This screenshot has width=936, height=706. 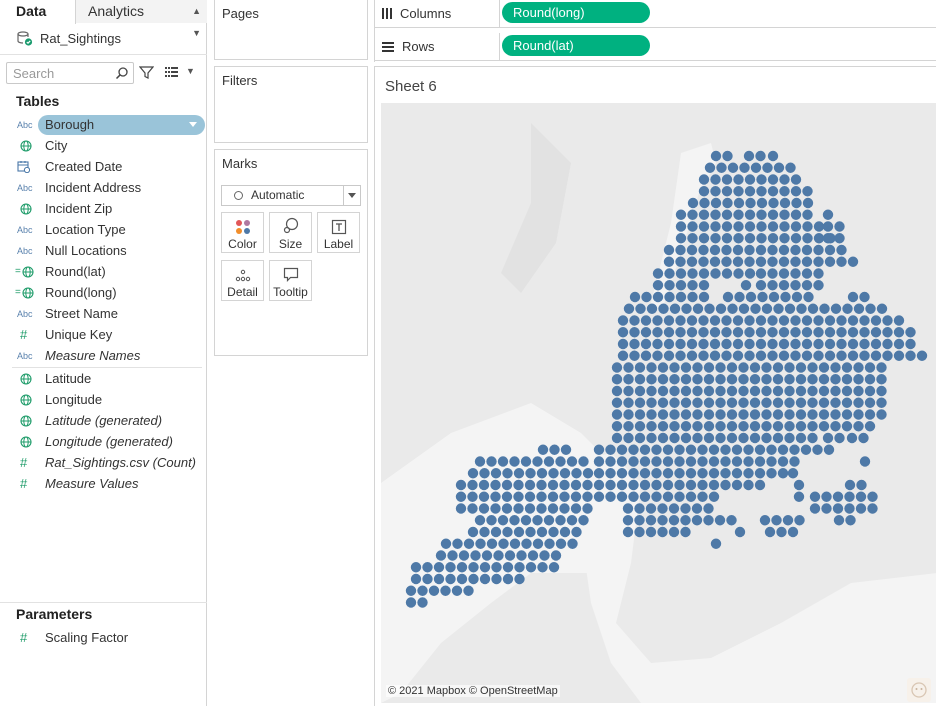 What do you see at coordinates (122, 73) in the screenshot?
I see `search-icon` at bounding box center [122, 73].